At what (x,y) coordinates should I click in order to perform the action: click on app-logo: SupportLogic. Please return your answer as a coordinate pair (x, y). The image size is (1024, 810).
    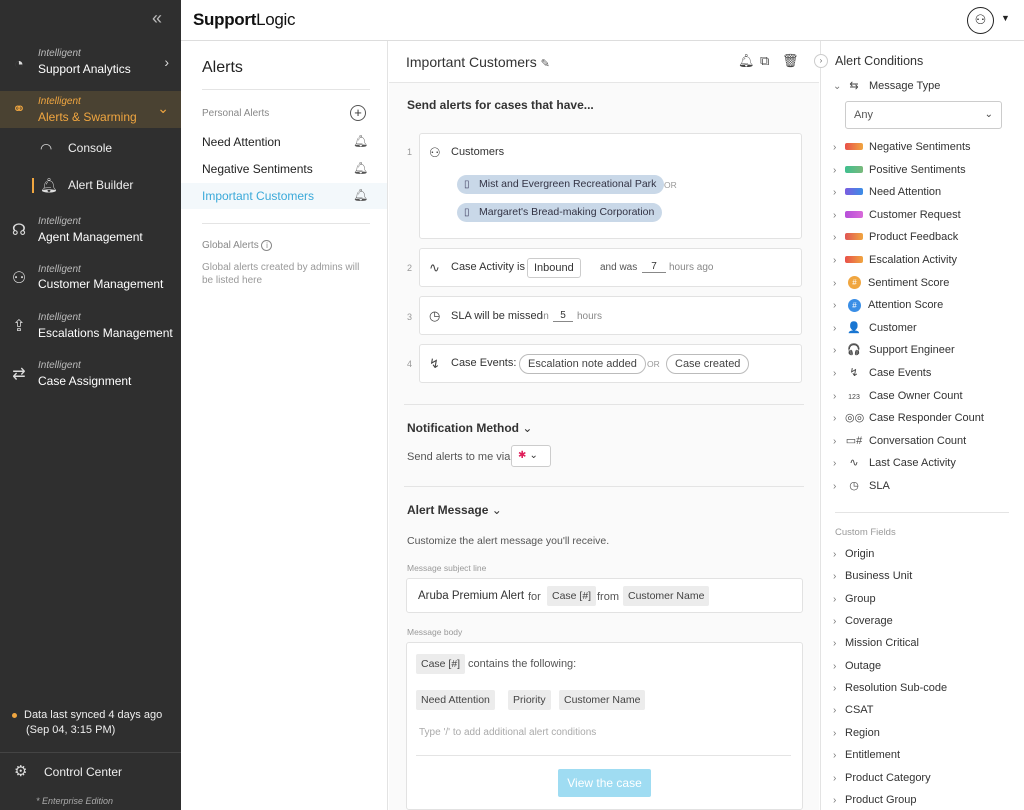
    Looking at the image, I should click on (244, 20).